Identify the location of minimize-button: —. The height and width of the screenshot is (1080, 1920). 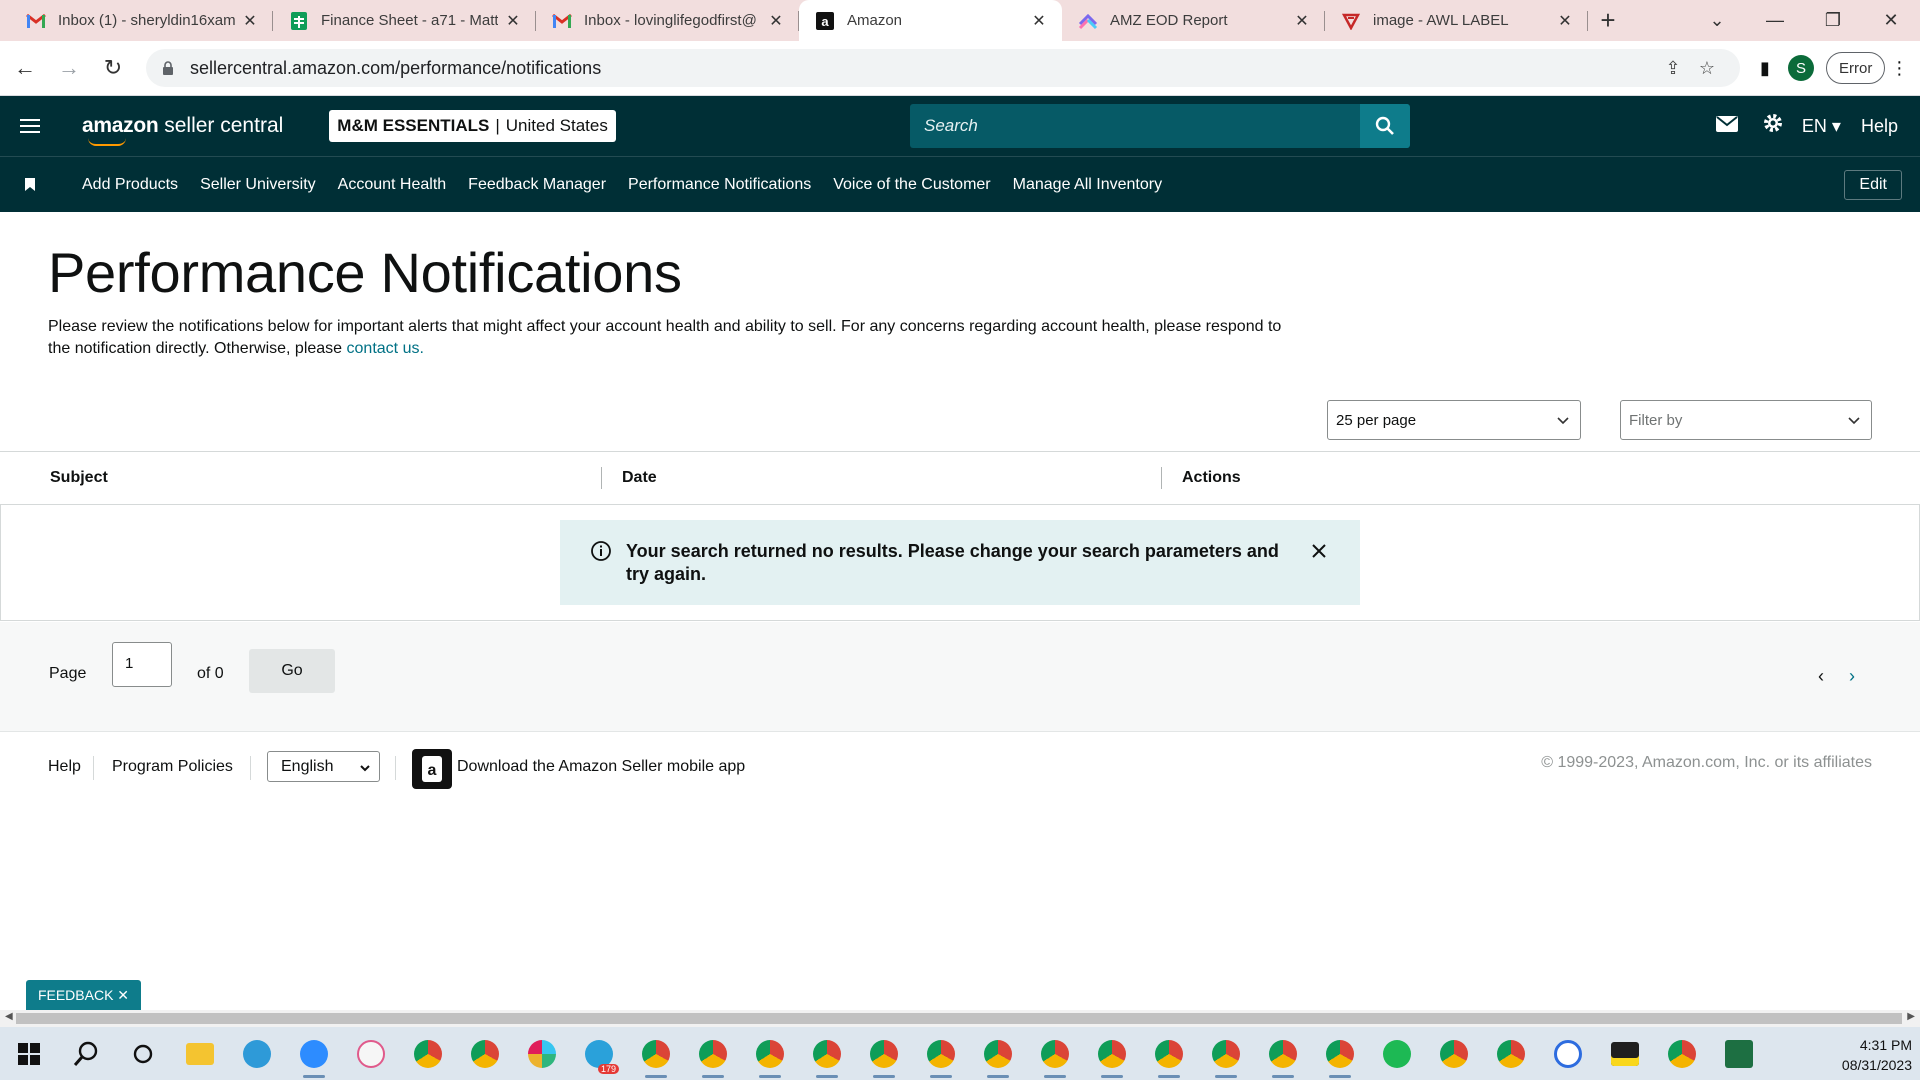
(1775, 20).